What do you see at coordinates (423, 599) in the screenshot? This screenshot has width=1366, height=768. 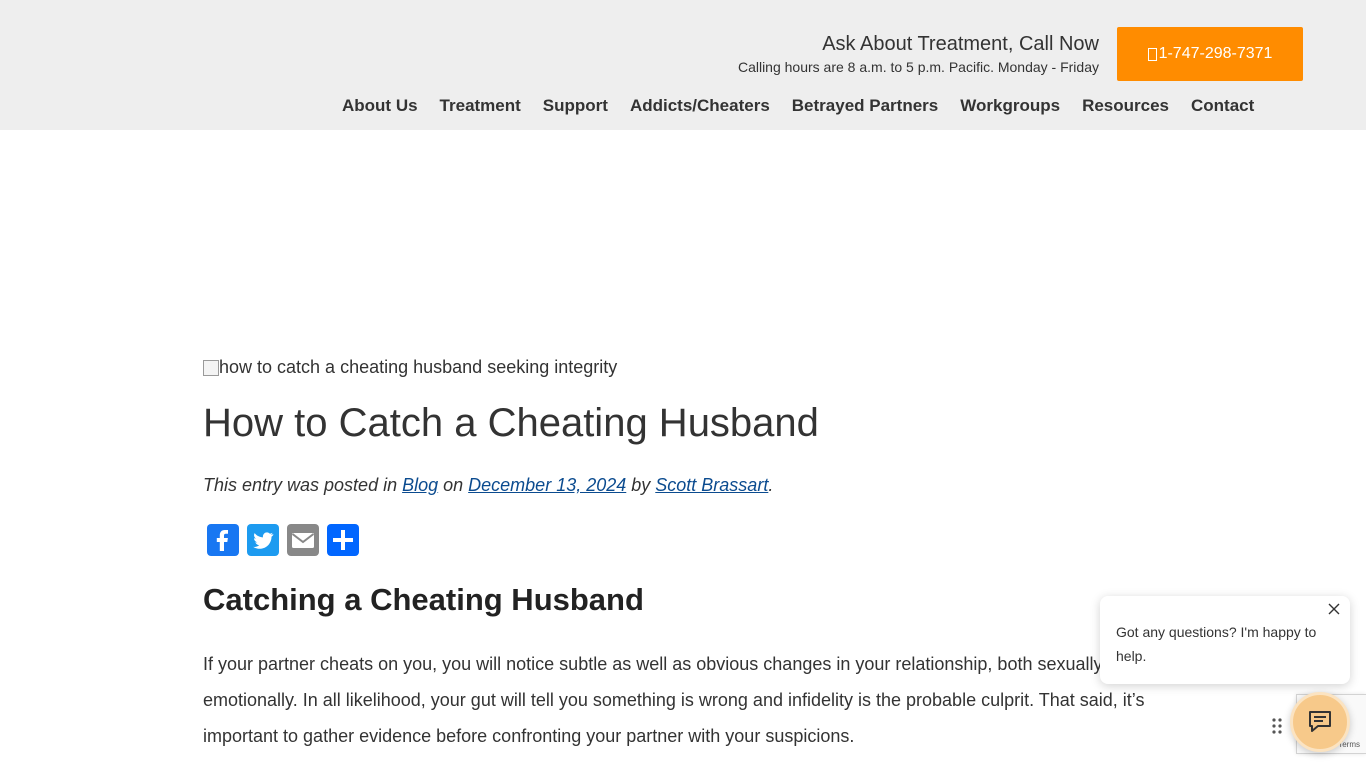 I see `section-heading: Catching a Cheating Husband` at bounding box center [423, 599].